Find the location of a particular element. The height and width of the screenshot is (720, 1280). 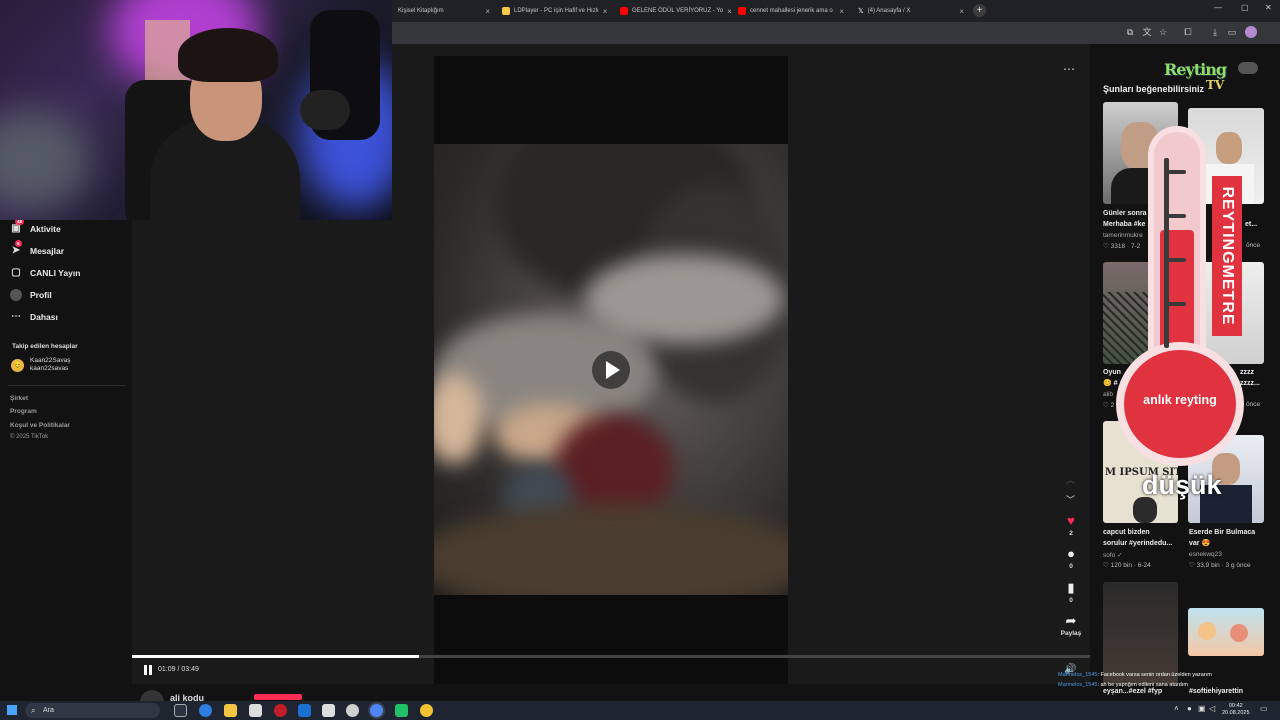

follow-button is located at coordinates (278, 697).